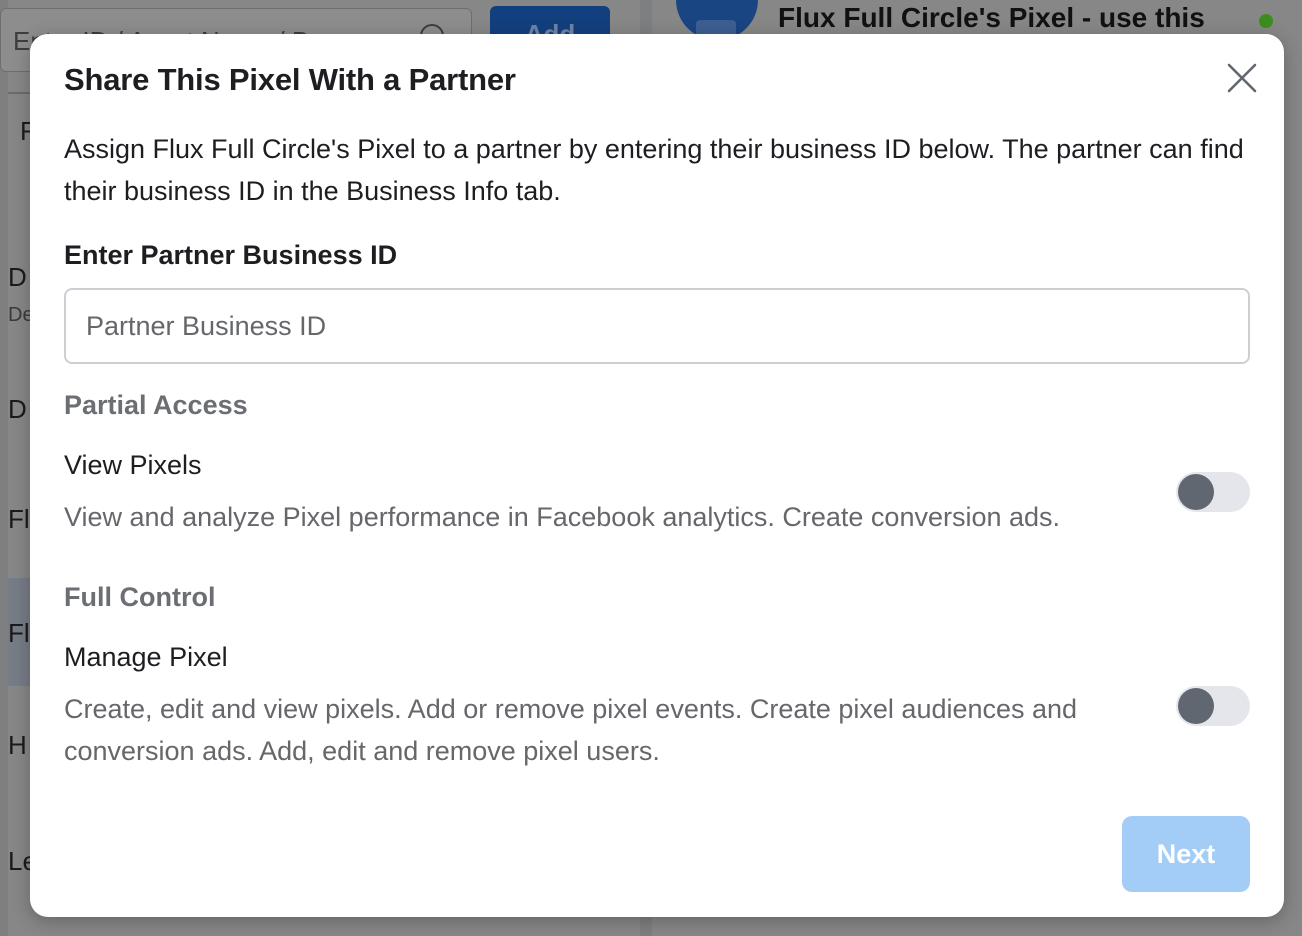 The height and width of the screenshot is (936, 1302). Describe the element at coordinates (146, 657) in the screenshot. I see `manage-pixel-title: Manage Pixel` at that location.